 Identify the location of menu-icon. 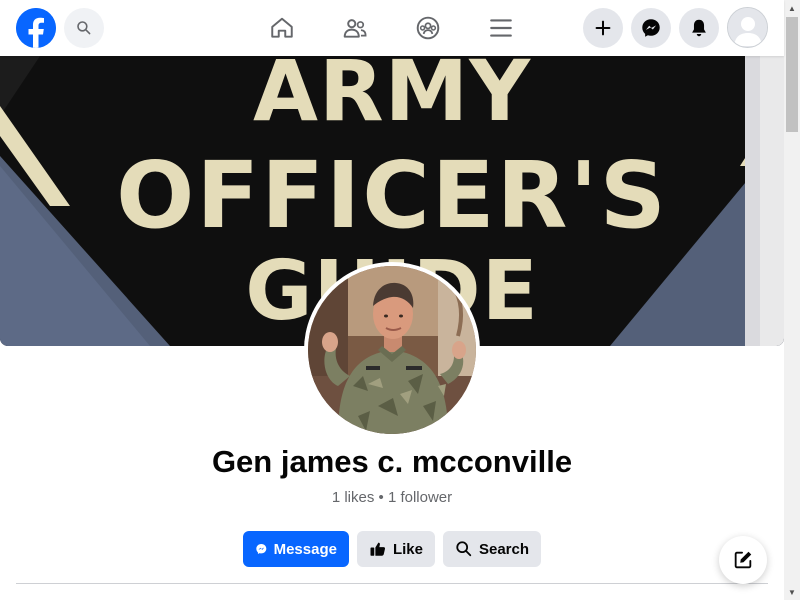
(501, 28).